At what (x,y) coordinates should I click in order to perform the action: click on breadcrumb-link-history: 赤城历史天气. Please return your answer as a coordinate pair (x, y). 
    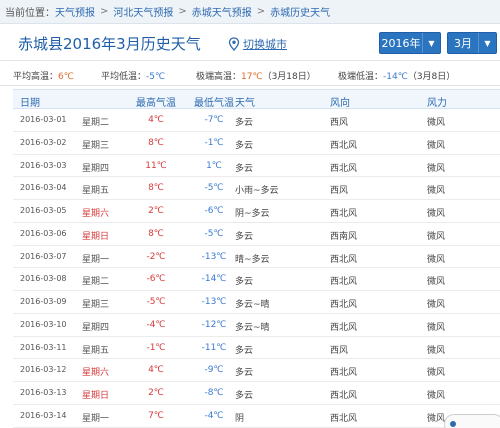
    Looking at the image, I should click on (300, 11).